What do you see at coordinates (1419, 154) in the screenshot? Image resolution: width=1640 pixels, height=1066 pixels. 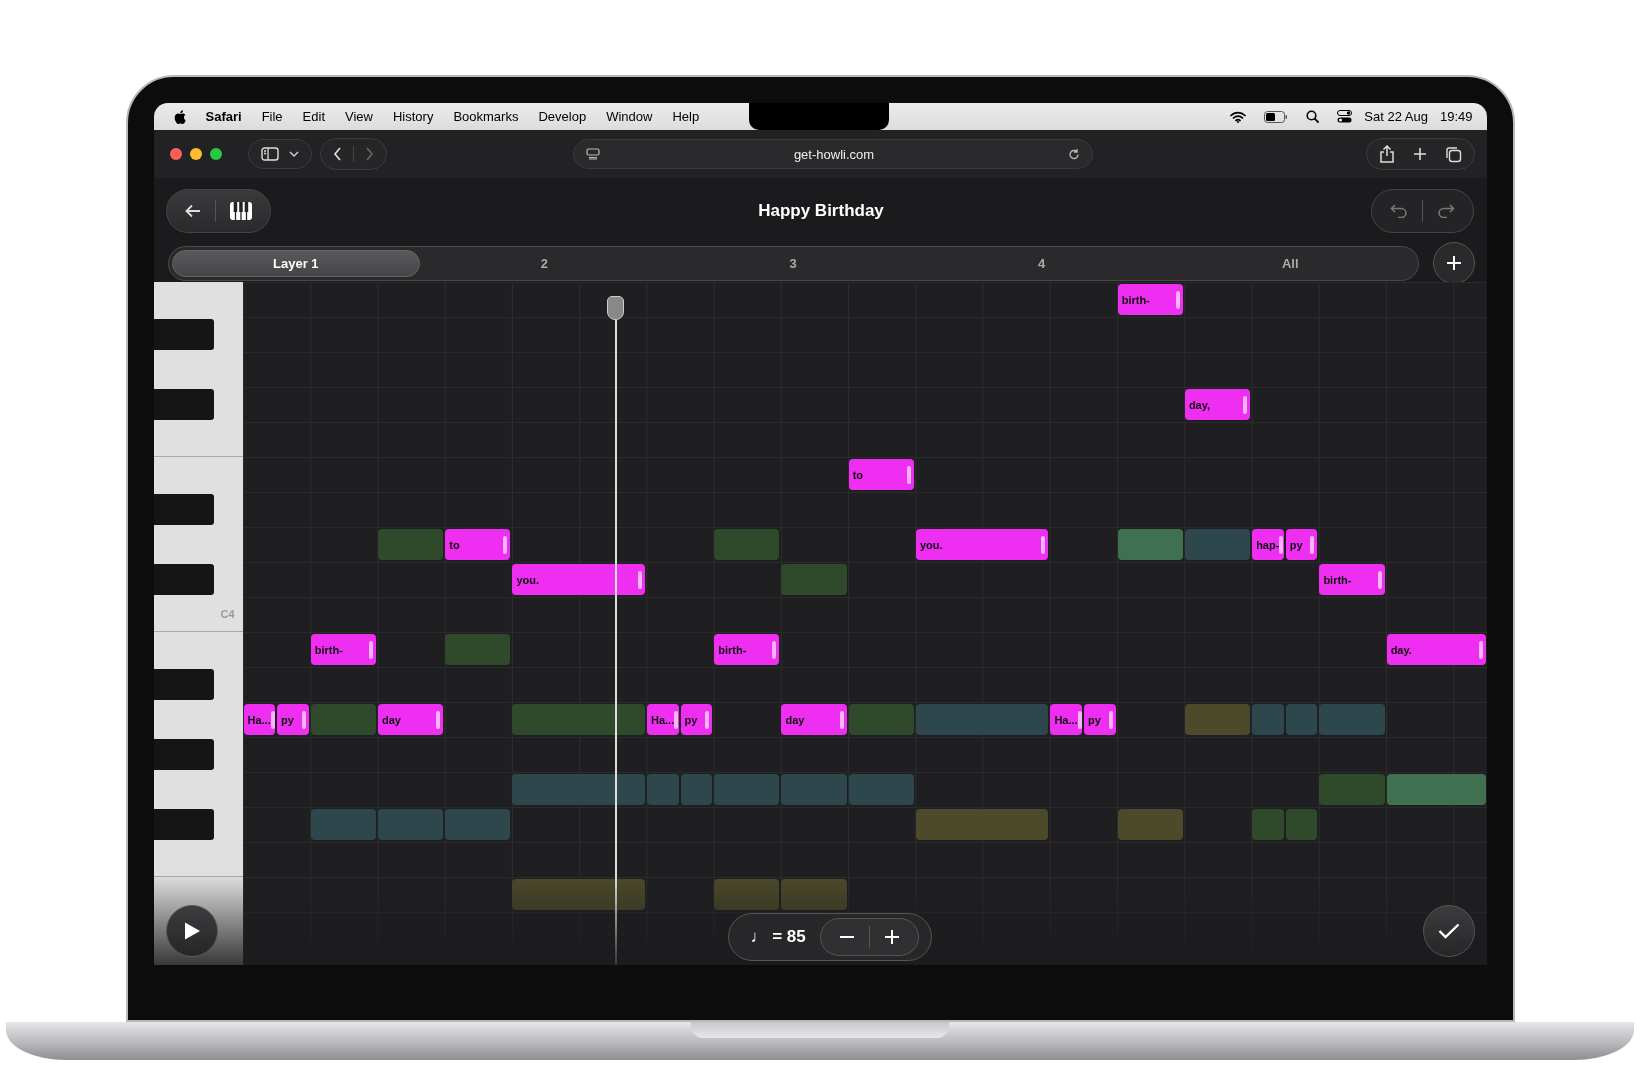 I see `new-tab-icon` at bounding box center [1419, 154].